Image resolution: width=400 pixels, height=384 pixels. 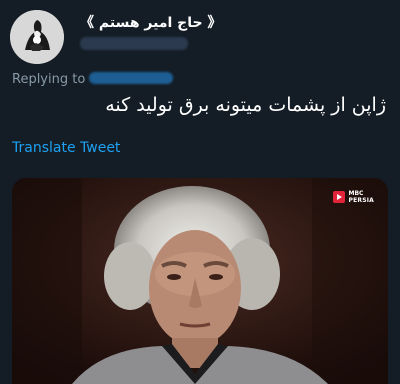 I want to click on replying-to-label: Replying to, so click(x=49, y=79).